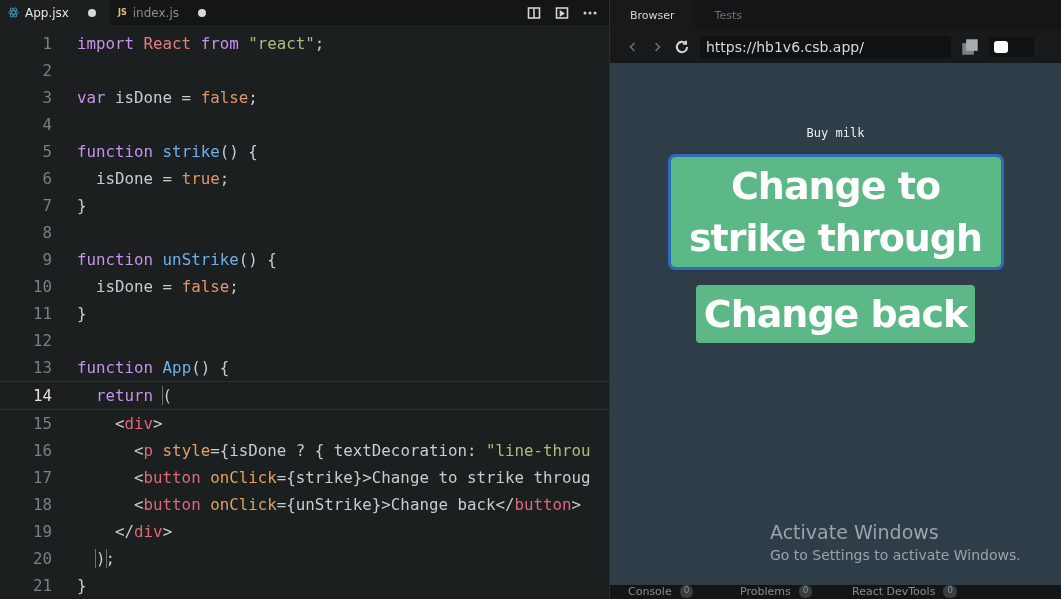  Describe the element at coordinates (13, 12) in the screenshot. I see `atom-icon` at that location.